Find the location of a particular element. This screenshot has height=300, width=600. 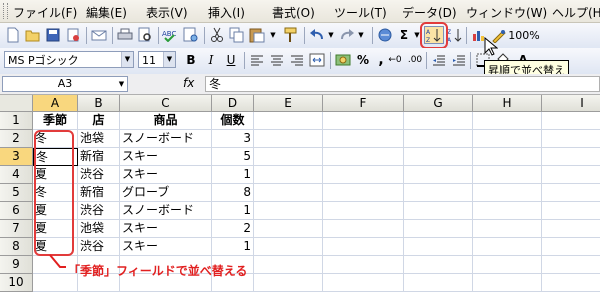

percent-icon: % is located at coordinates (363, 60).